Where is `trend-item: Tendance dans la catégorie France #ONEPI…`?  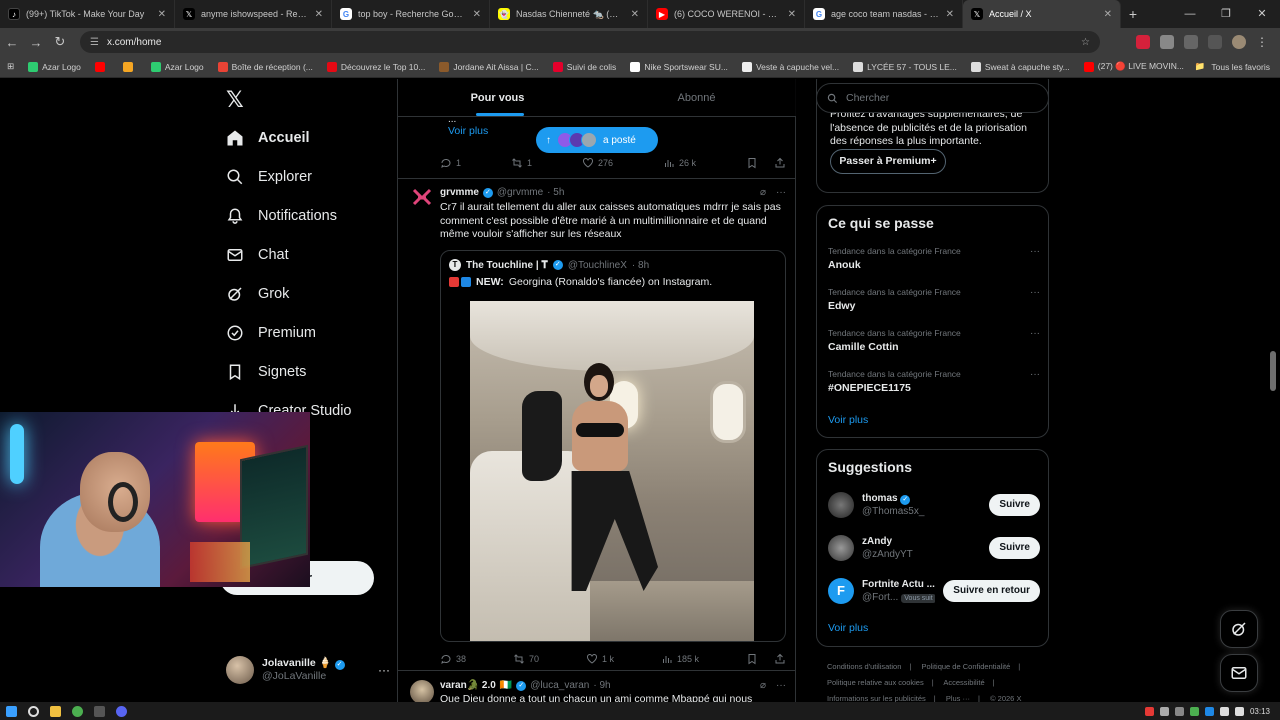 trend-item: Tendance dans la catégorie France #ONEPI… is located at coordinates (934, 381).